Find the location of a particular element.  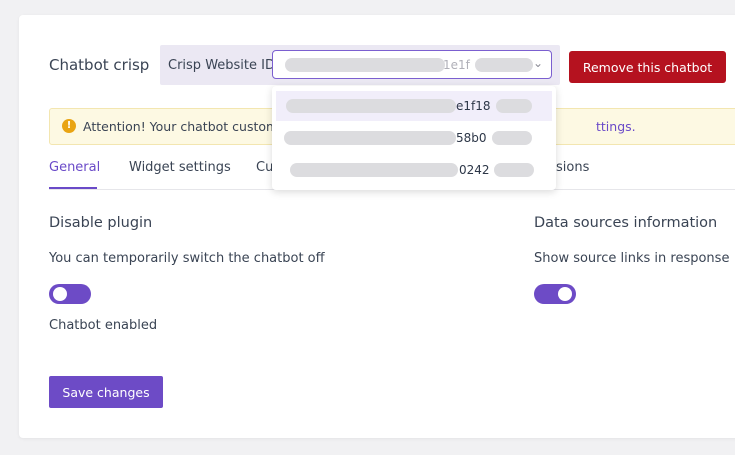

dropdown-option: 58b0 is located at coordinates (414, 138).